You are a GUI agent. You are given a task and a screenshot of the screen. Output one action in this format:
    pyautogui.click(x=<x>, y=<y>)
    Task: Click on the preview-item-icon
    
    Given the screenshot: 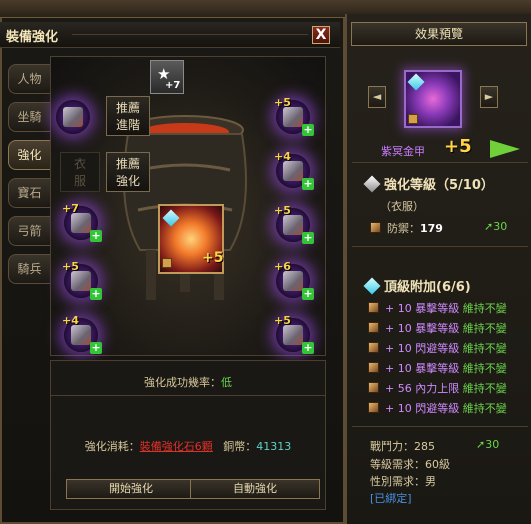 What is the action you would take?
    pyautogui.click(x=433, y=99)
    